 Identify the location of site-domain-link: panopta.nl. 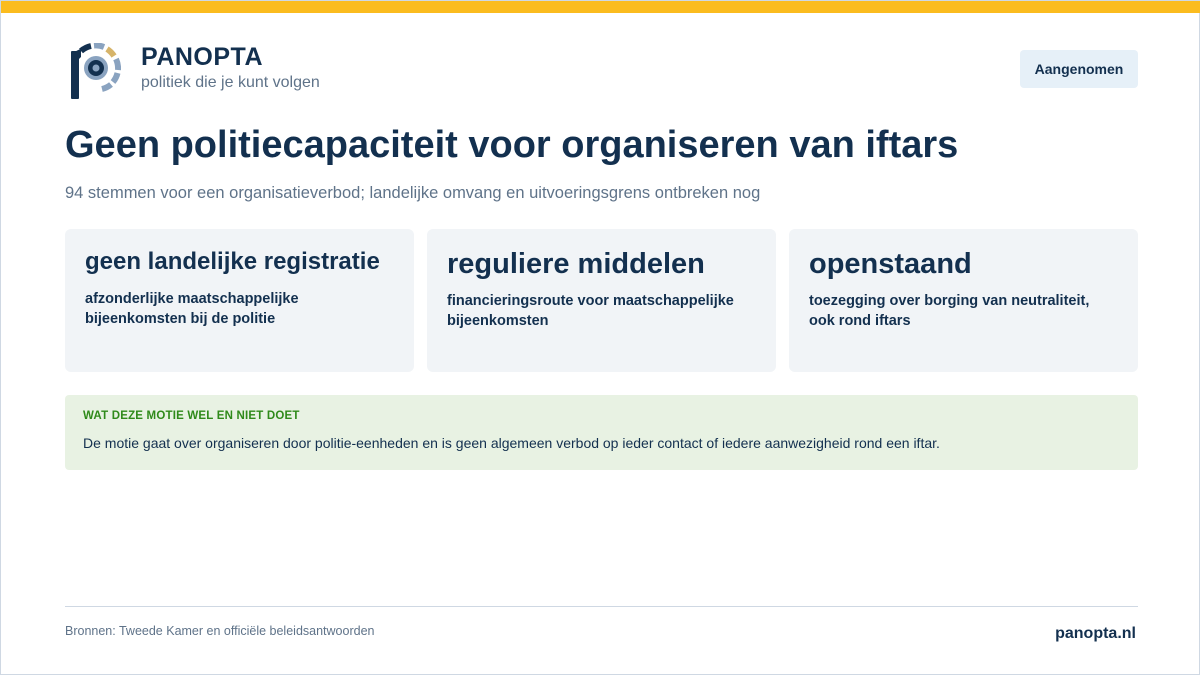
(1095, 634).